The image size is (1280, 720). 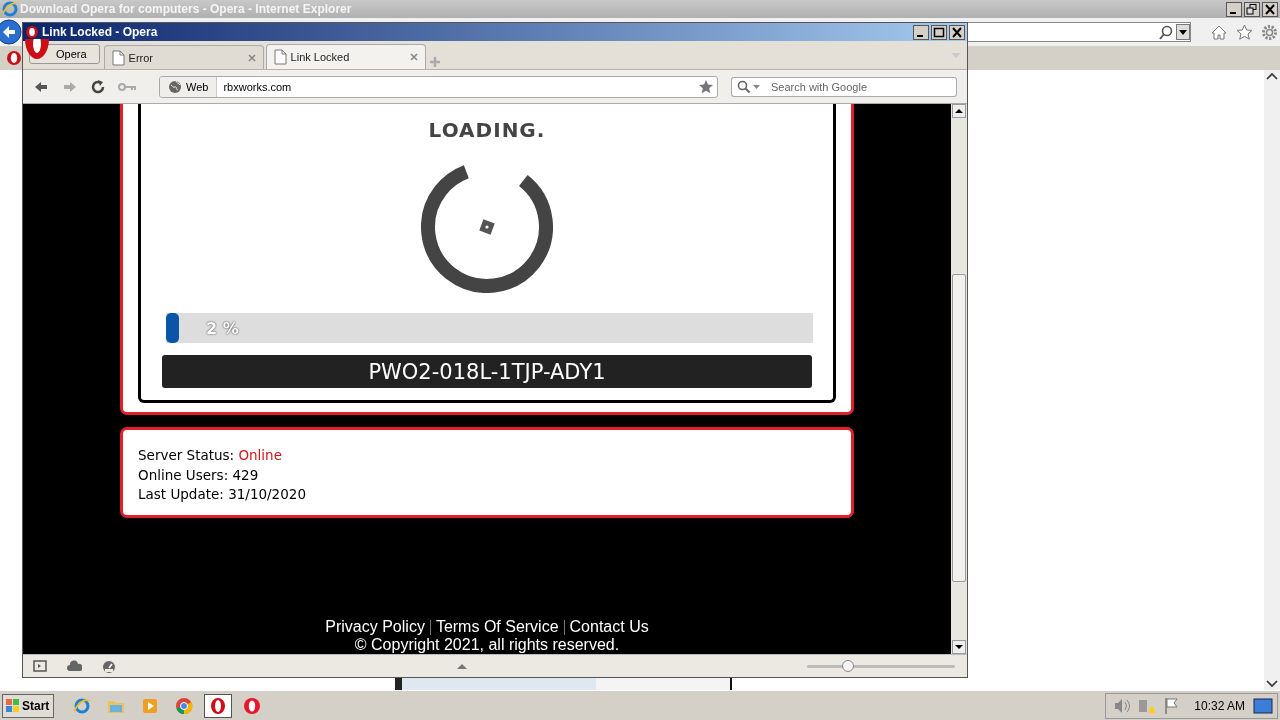 I want to click on chrome-icon, so click(x=184, y=705).